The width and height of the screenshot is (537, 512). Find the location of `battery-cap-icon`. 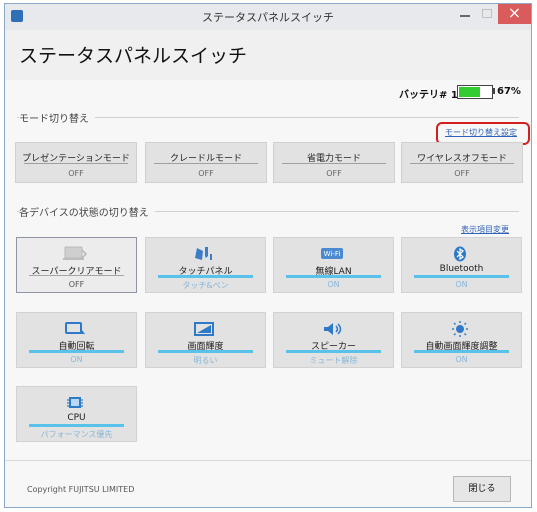

battery-cap-icon is located at coordinates (493, 91).